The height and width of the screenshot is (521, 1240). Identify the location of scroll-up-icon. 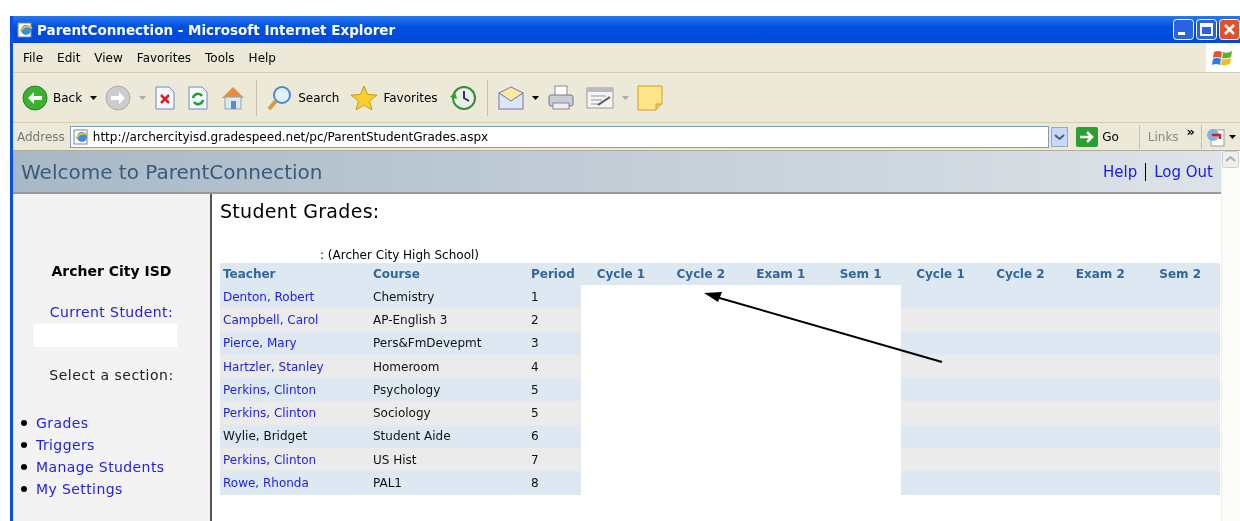
(1230, 159).